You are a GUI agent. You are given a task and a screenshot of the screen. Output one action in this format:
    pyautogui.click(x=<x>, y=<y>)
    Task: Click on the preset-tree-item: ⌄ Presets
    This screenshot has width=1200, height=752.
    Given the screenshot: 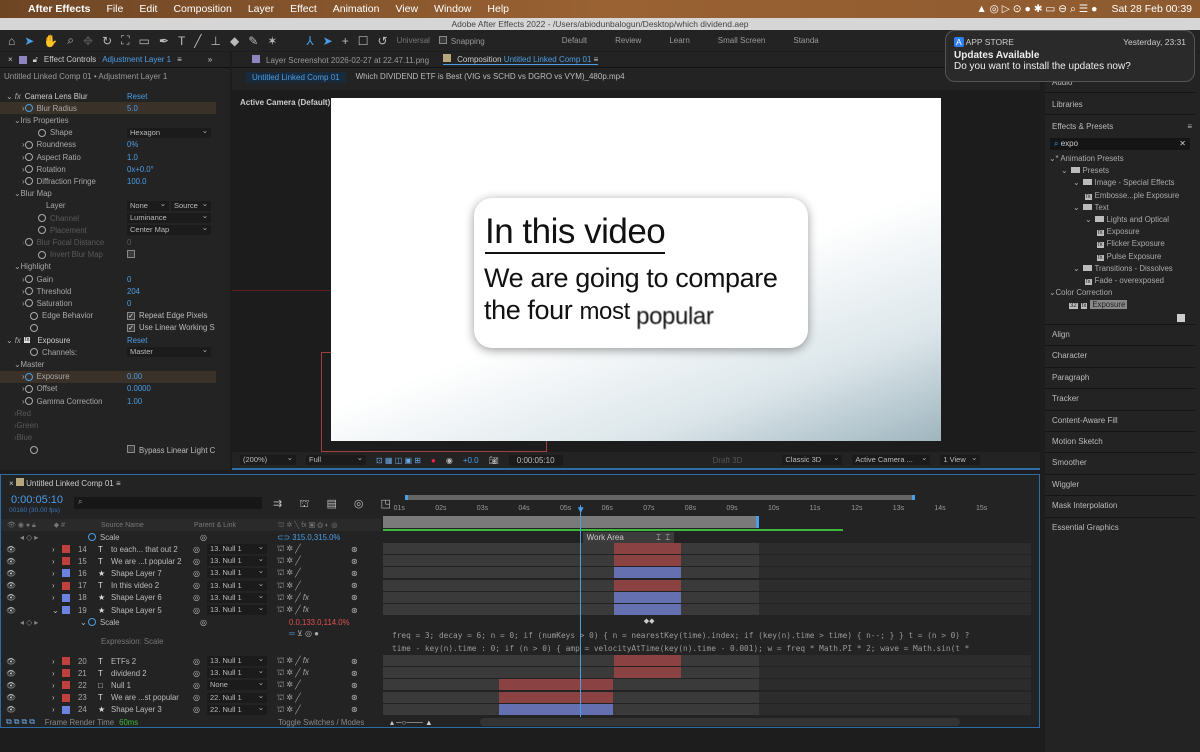 What is the action you would take?
    pyautogui.click(x=1085, y=170)
    